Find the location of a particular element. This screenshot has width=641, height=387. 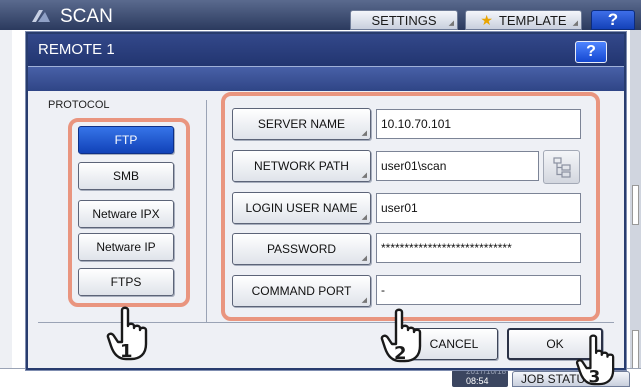

password-field: **************************** is located at coordinates (478, 248).